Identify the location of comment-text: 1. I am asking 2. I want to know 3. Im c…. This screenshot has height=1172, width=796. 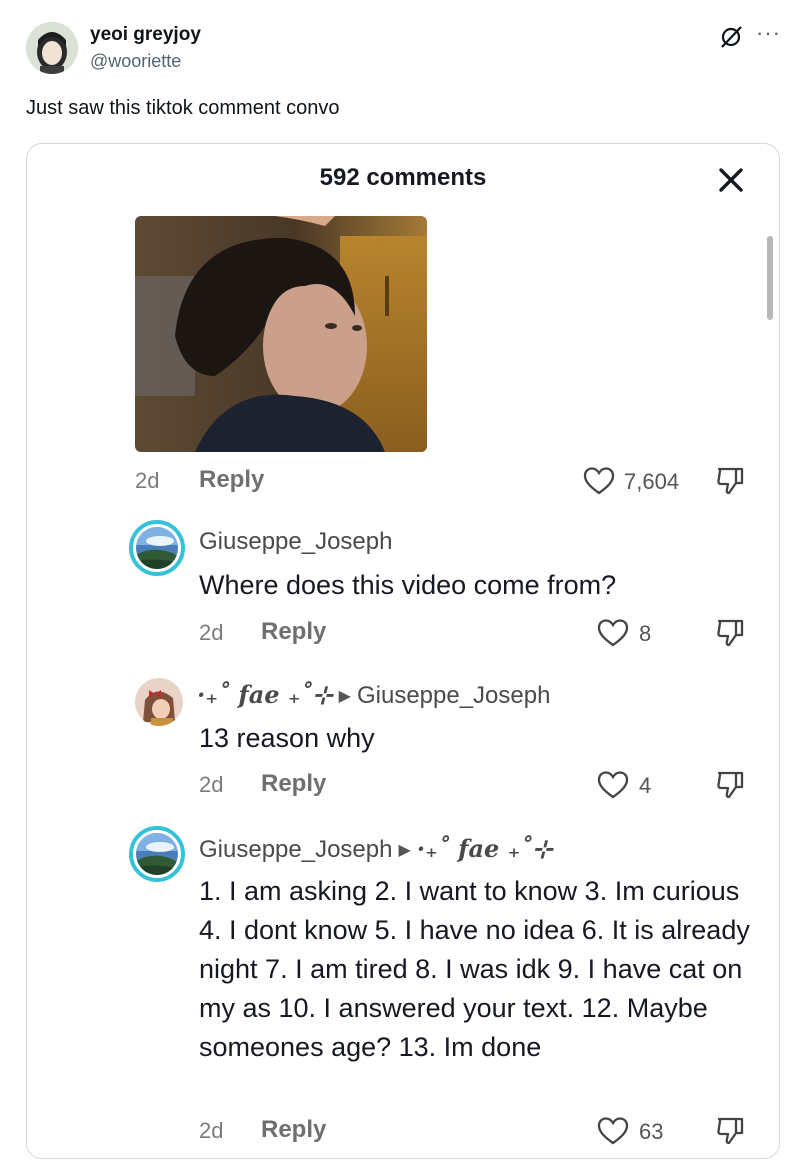
(474, 969).